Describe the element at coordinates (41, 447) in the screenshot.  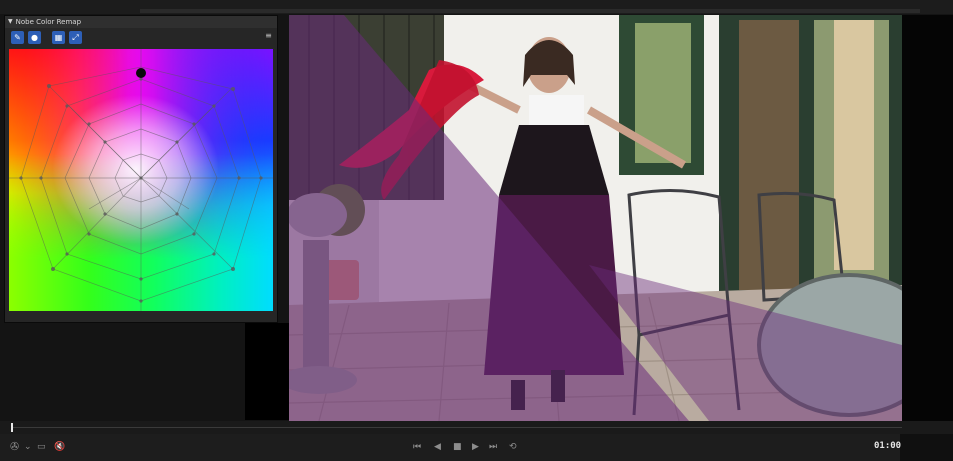
I see `layers-icon: ▭` at that location.